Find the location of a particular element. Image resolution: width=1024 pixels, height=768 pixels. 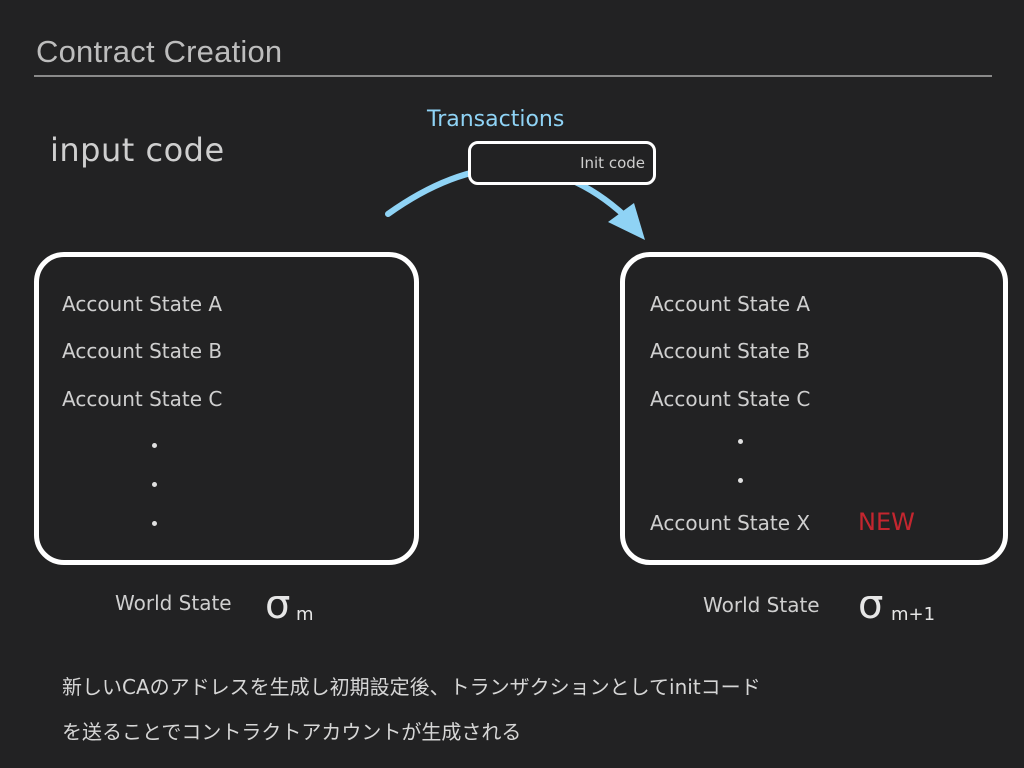

init-code-box: Init code is located at coordinates (562, 163).